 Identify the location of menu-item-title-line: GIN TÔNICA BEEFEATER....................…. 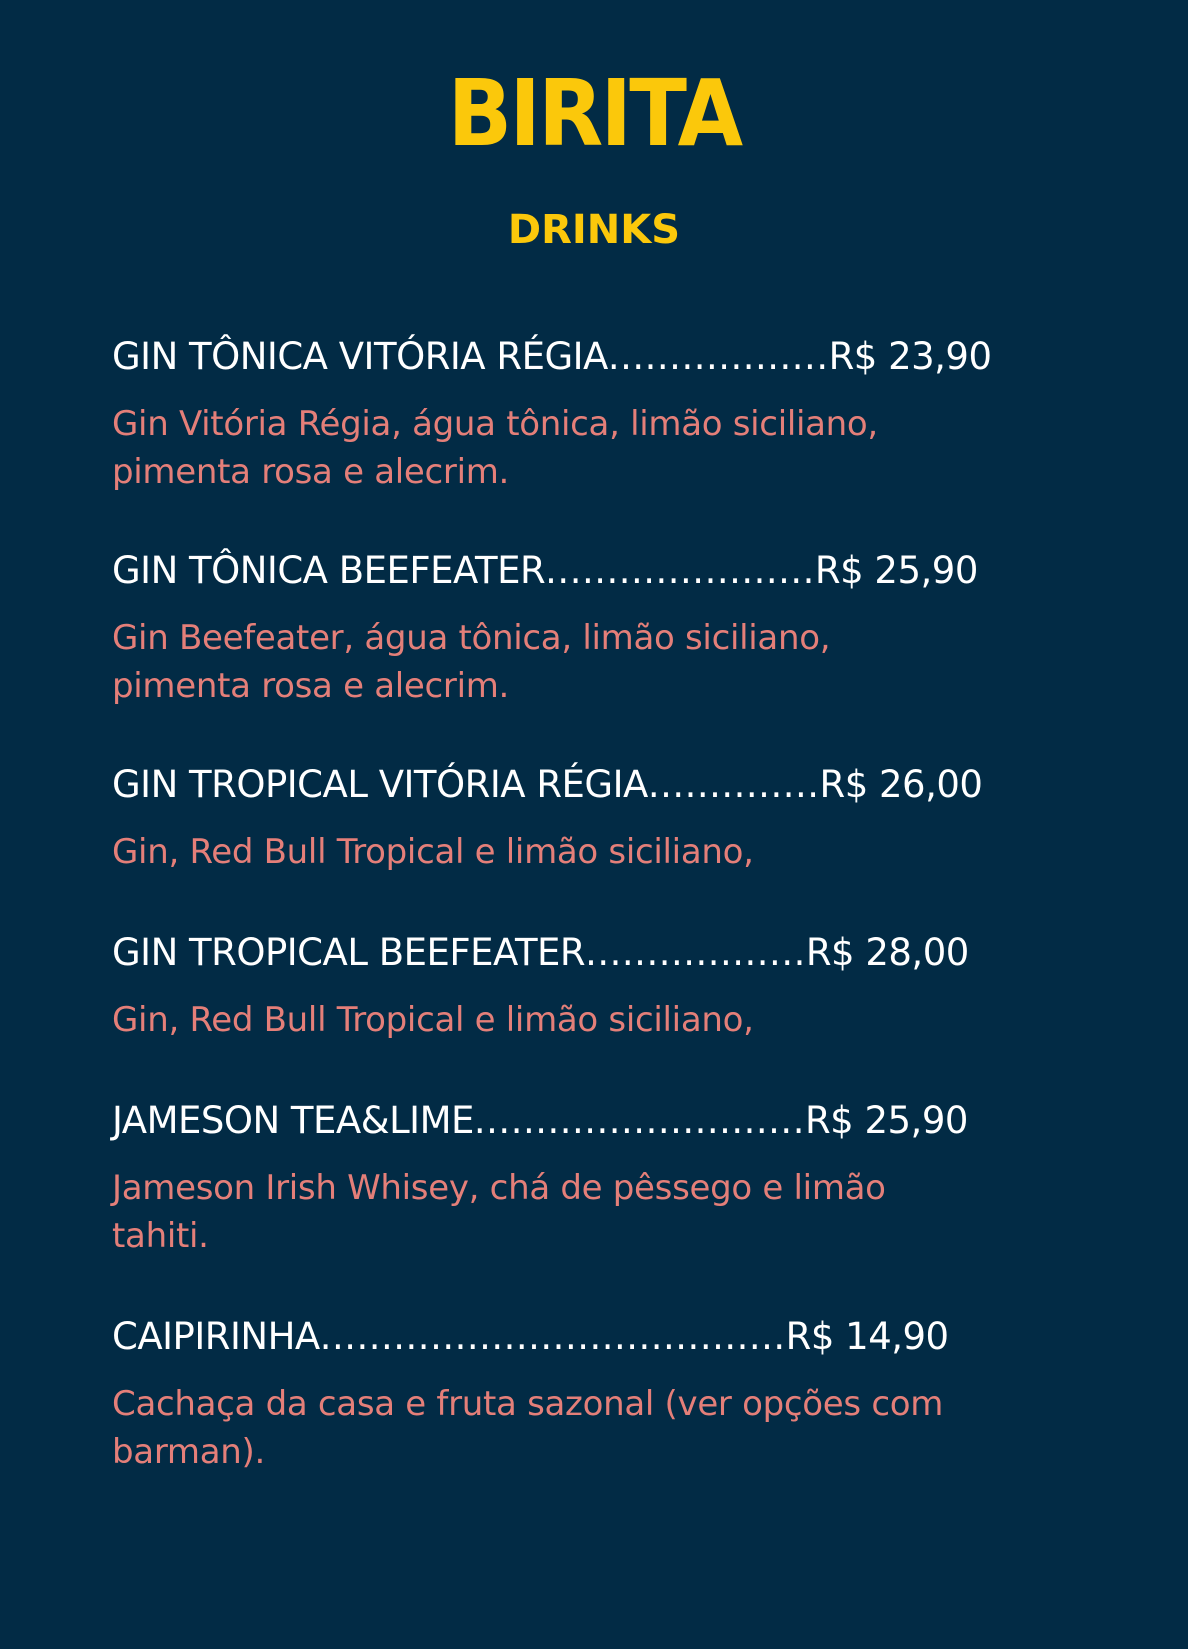
(592, 571).